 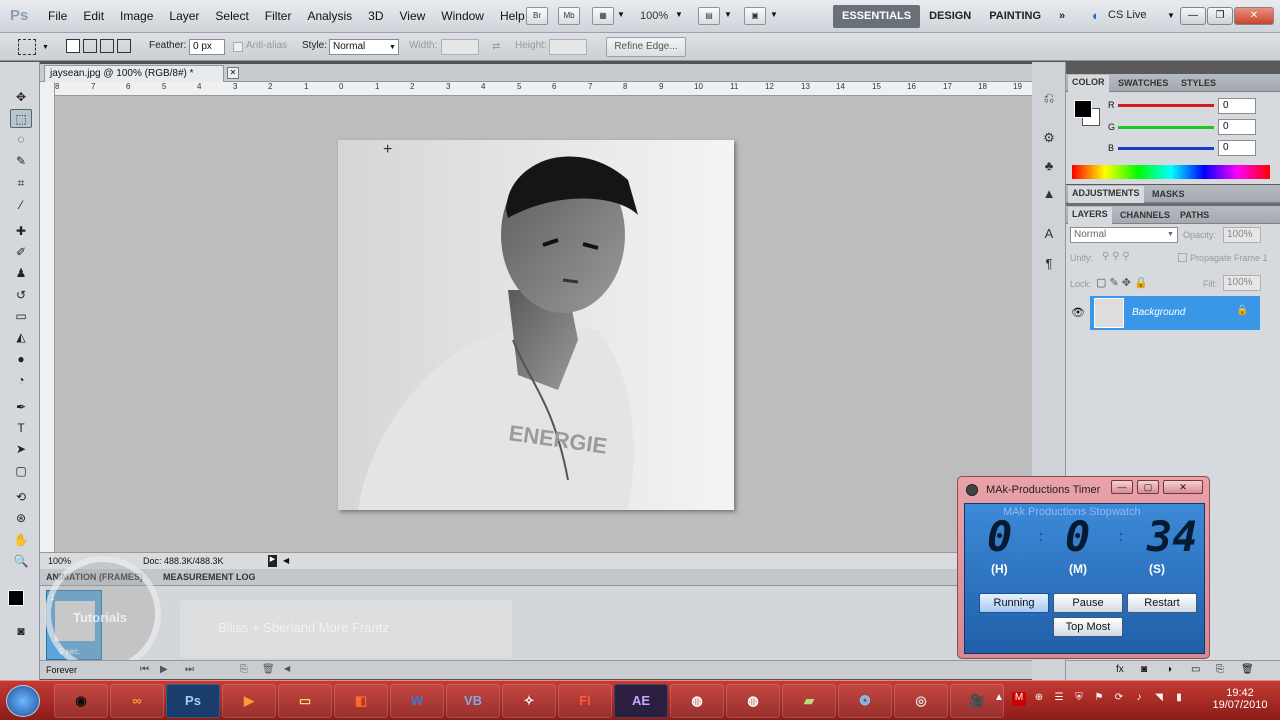 What do you see at coordinates (329, 16) in the screenshot?
I see `menu-analysis: Analysis` at bounding box center [329, 16].